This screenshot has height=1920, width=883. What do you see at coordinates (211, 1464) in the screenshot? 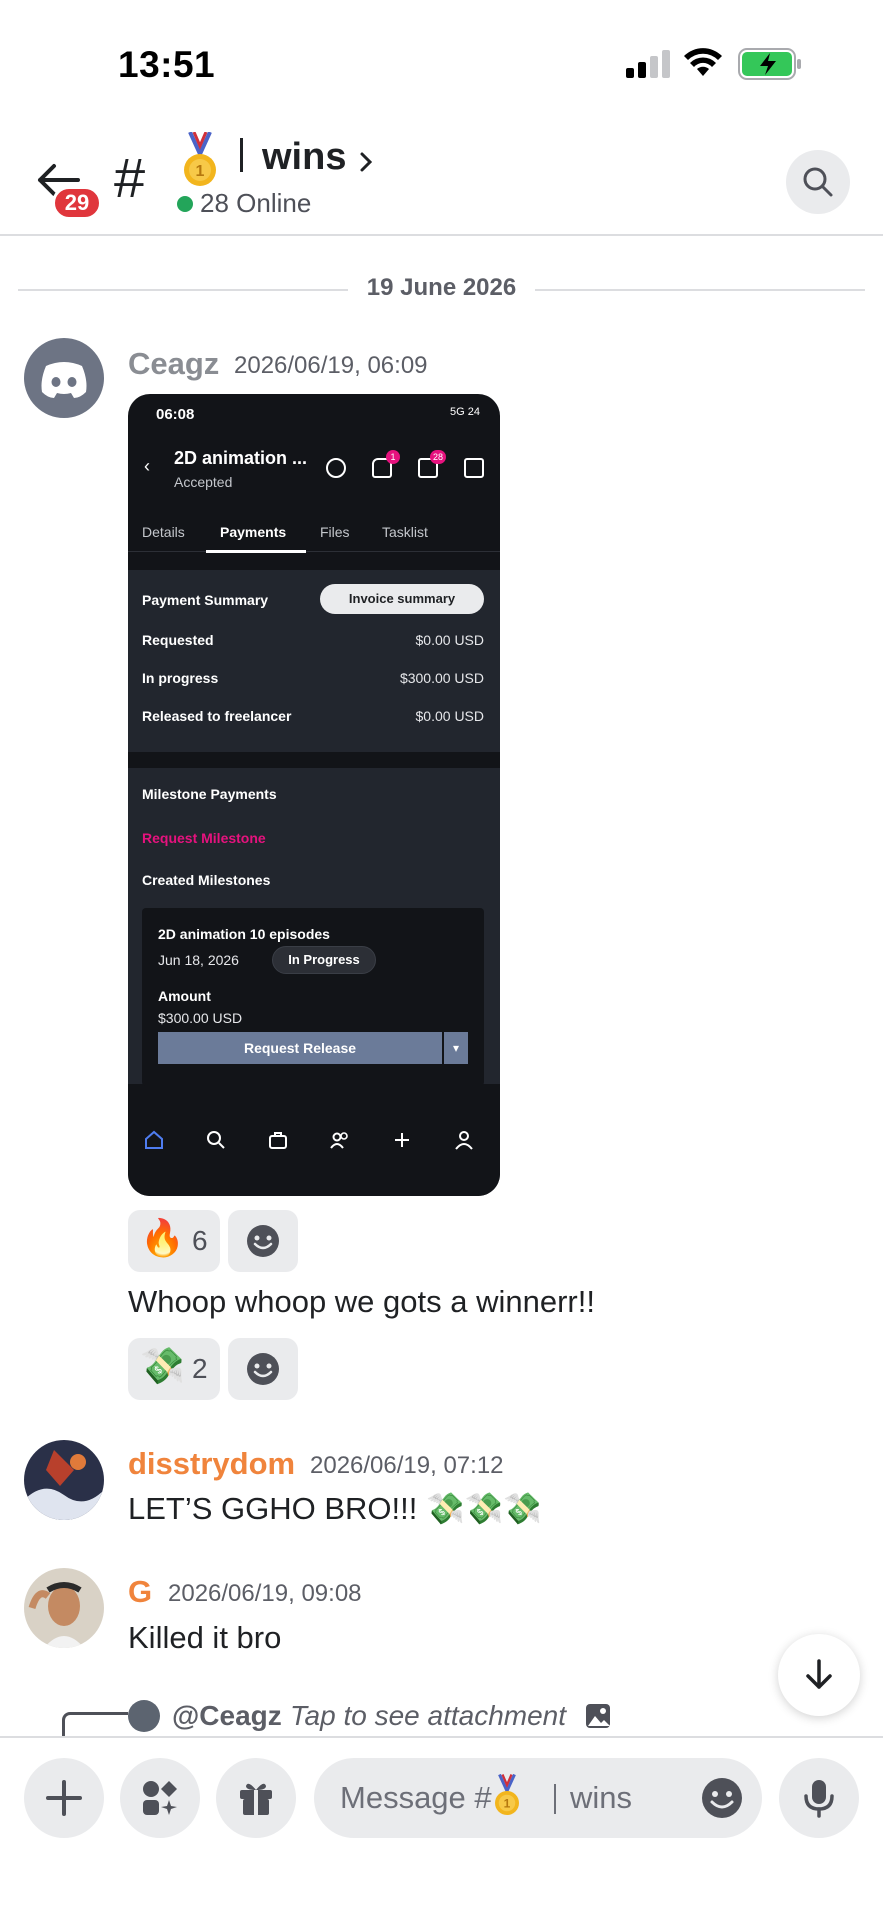
I see `message-username: disstrydom` at bounding box center [211, 1464].